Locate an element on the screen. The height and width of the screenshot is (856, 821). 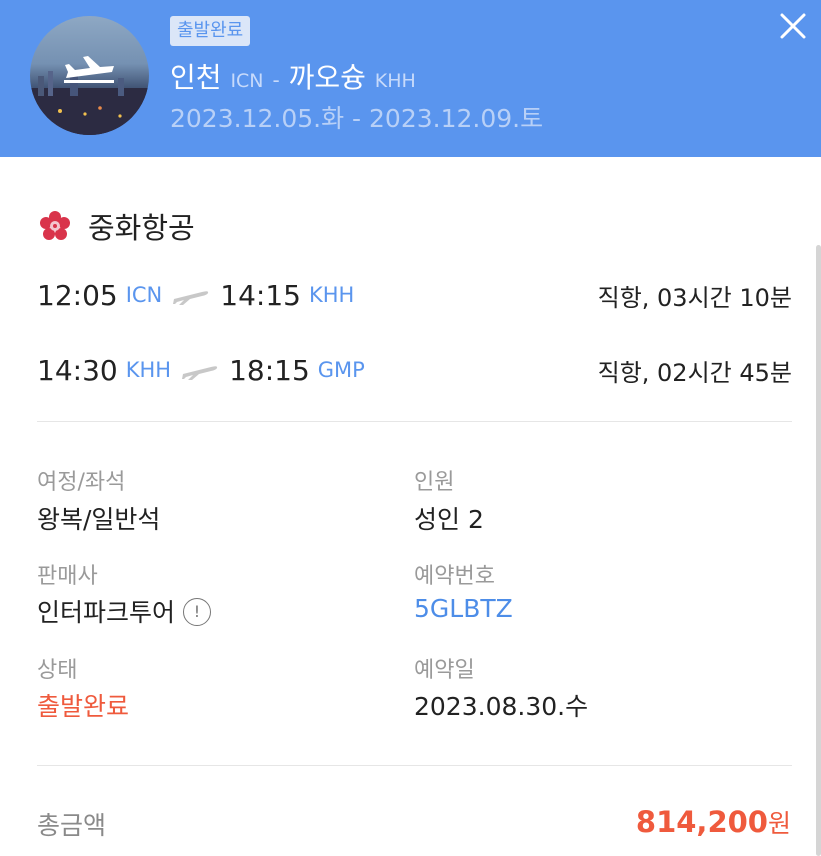
depart-code: ICN is located at coordinates (144, 295).